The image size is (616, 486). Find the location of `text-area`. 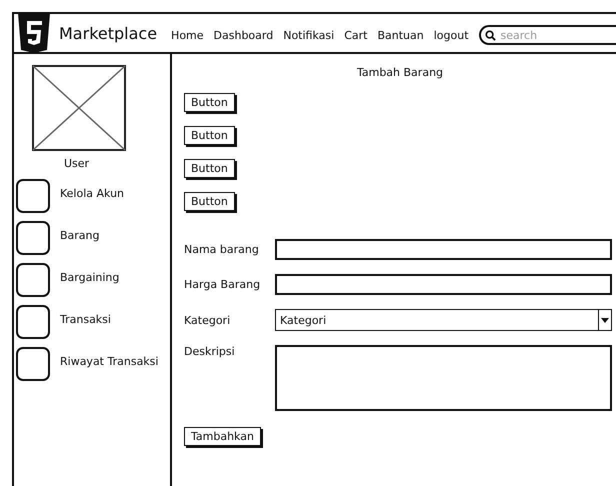

text-area is located at coordinates (443, 378).